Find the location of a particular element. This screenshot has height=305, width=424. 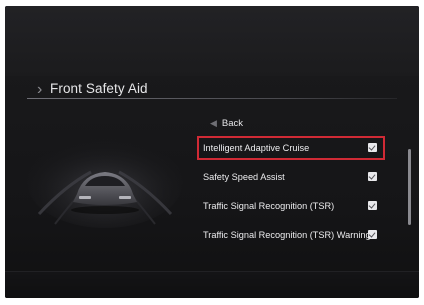

menu-item-label: Safety Speed Assist is located at coordinates (244, 177).